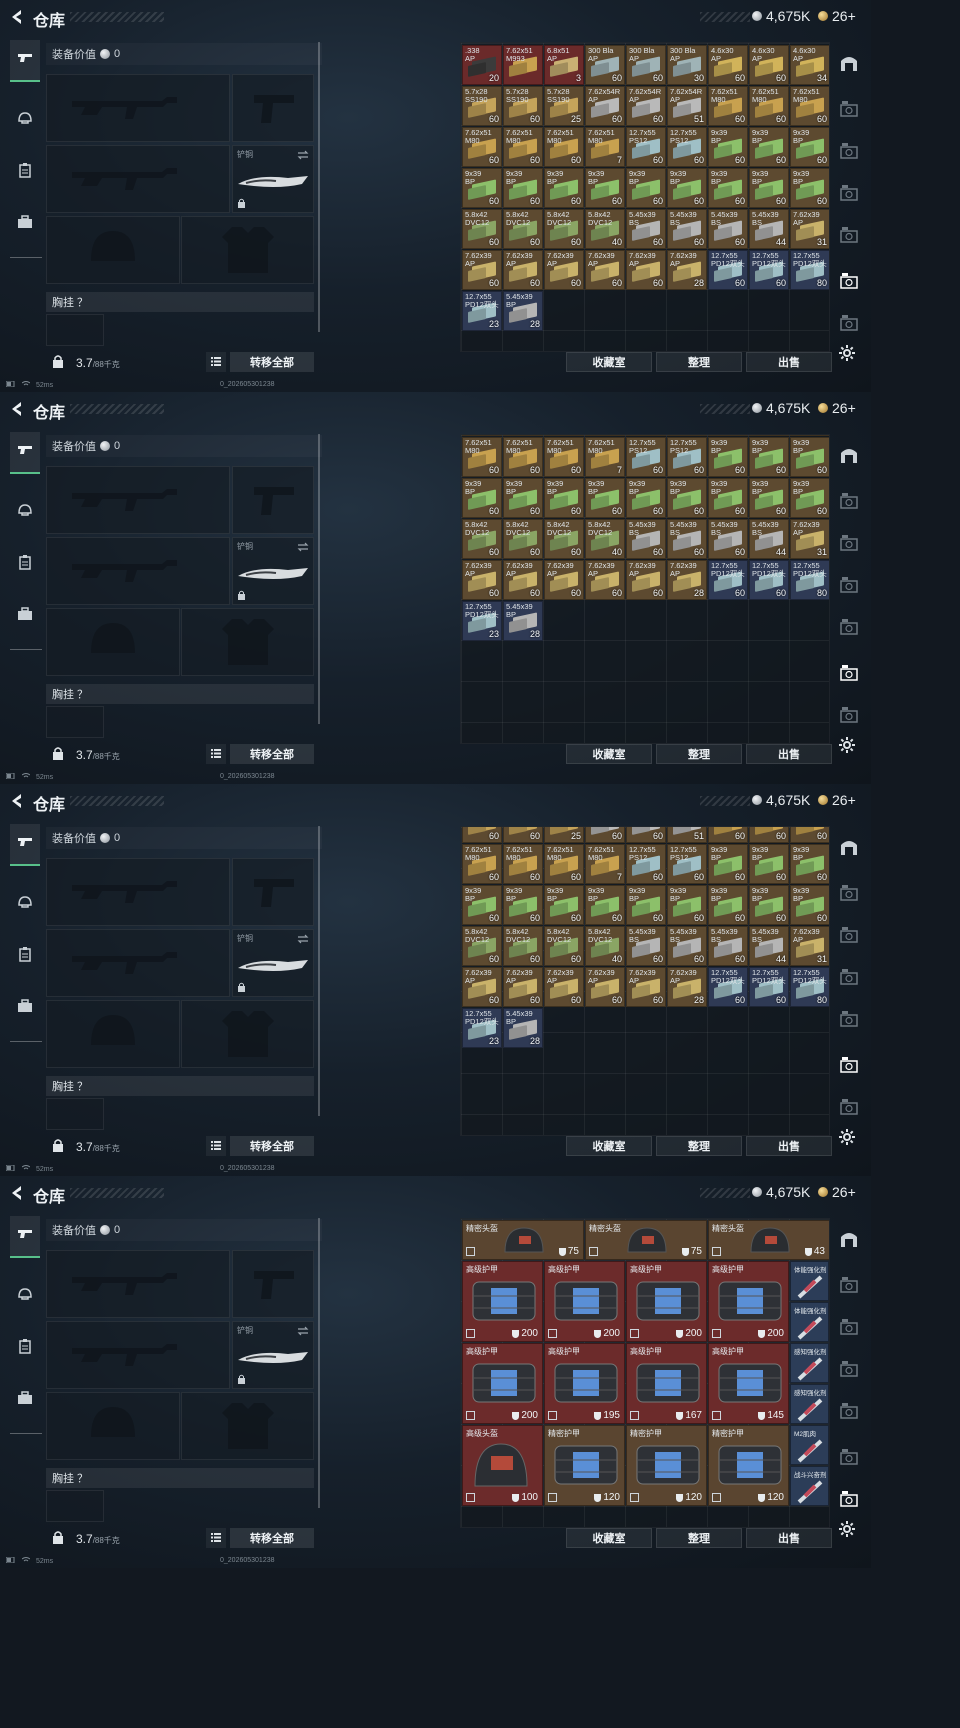  I want to click on ammo-item: 5.7x28SS19025, so click(564, 835).